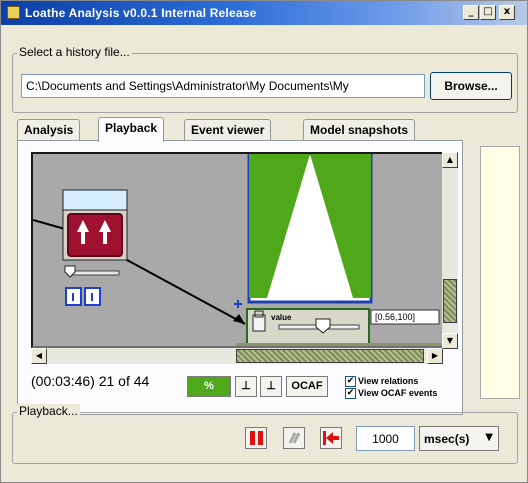 This screenshot has height=483, width=528. What do you see at coordinates (450, 250) in the screenshot?
I see `canvas-vertical-scrollbar: ▲ ▼` at bounding box center [450, 250].